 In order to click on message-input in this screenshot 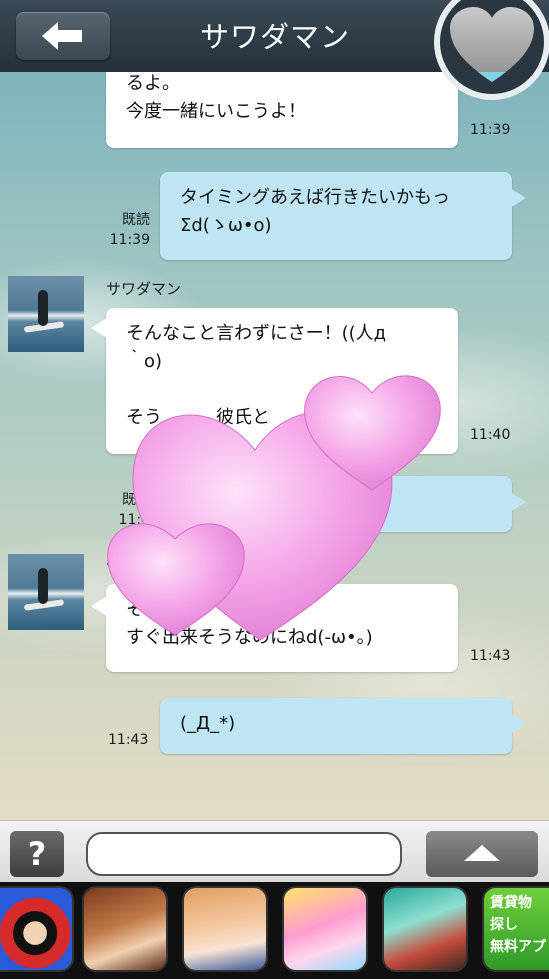, I will do `click(244, 854)`.